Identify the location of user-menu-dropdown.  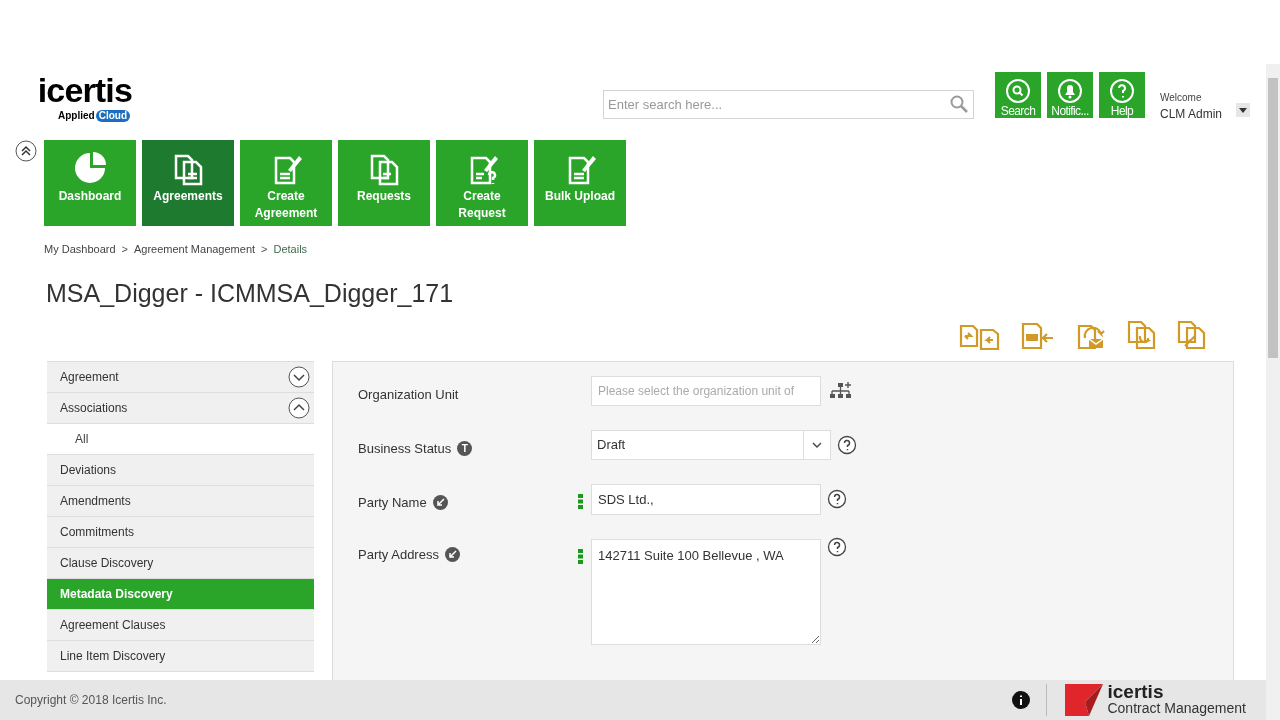
(1243, 110).